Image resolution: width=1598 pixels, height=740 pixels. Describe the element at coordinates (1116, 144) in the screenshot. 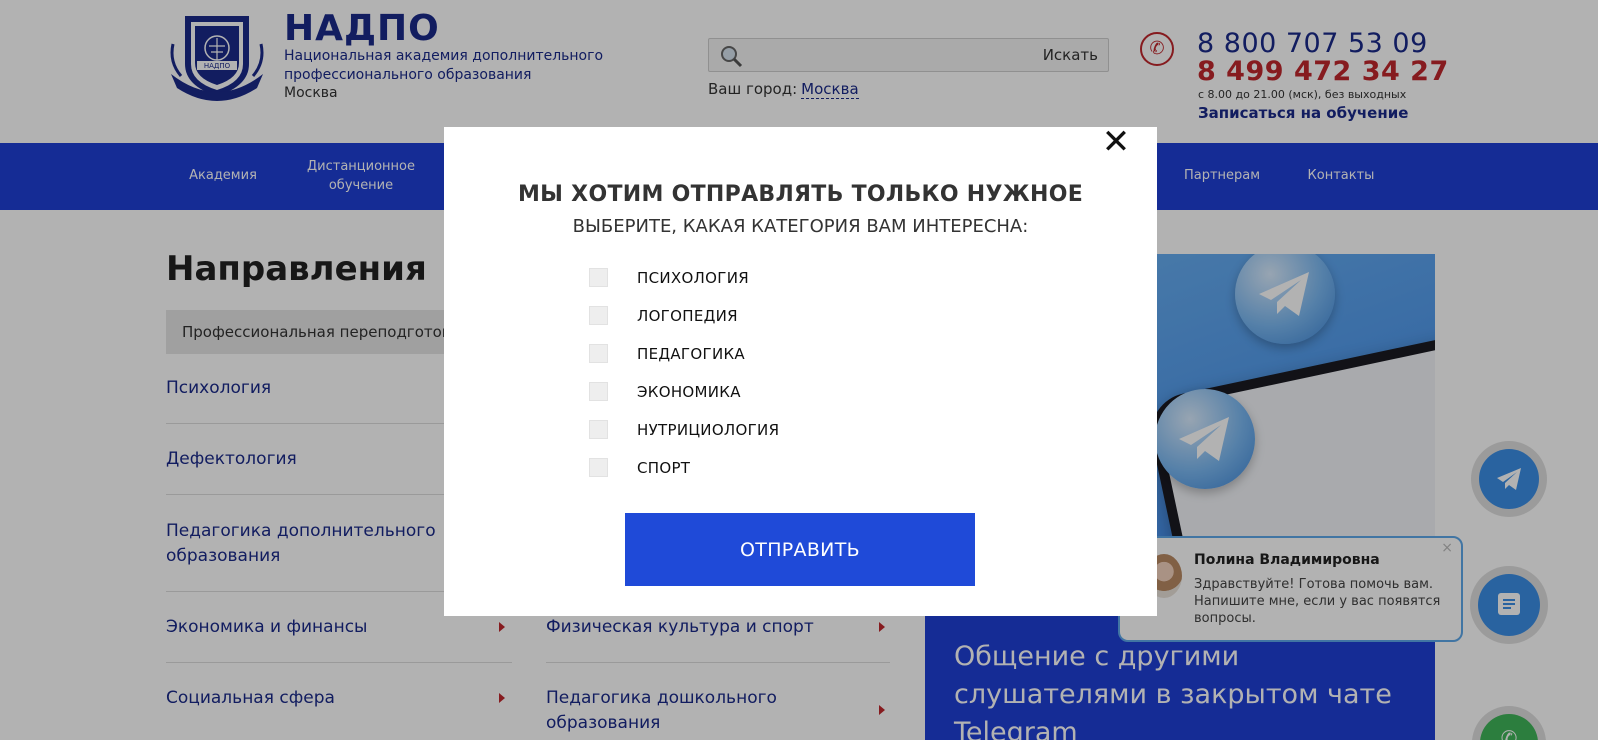

I see `close-icon: ✕` at that location.